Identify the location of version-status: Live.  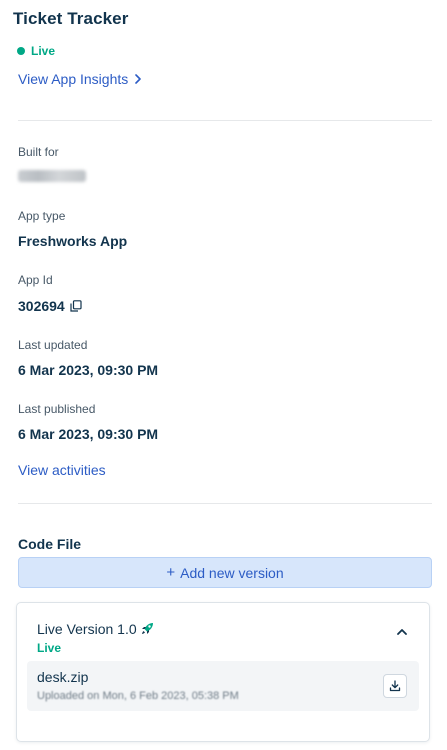
(49, 648).